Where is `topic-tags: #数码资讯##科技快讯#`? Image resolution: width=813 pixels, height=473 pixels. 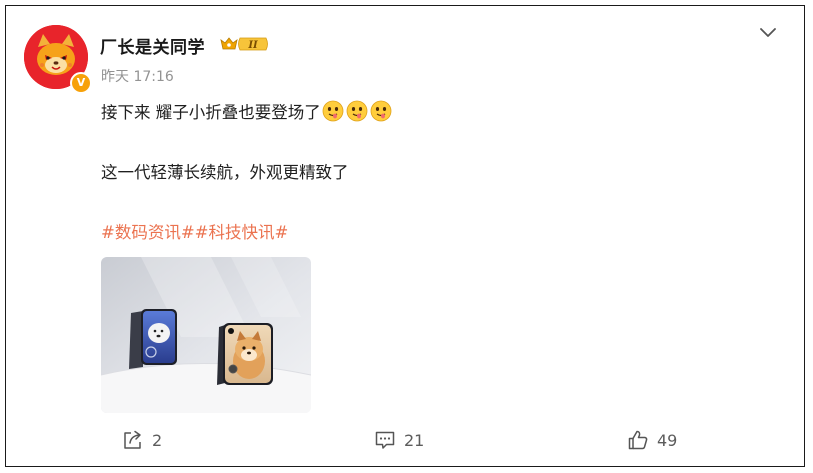 topic-tags: #数码资讯##科技快讯# is located at coordinates (194, 231).